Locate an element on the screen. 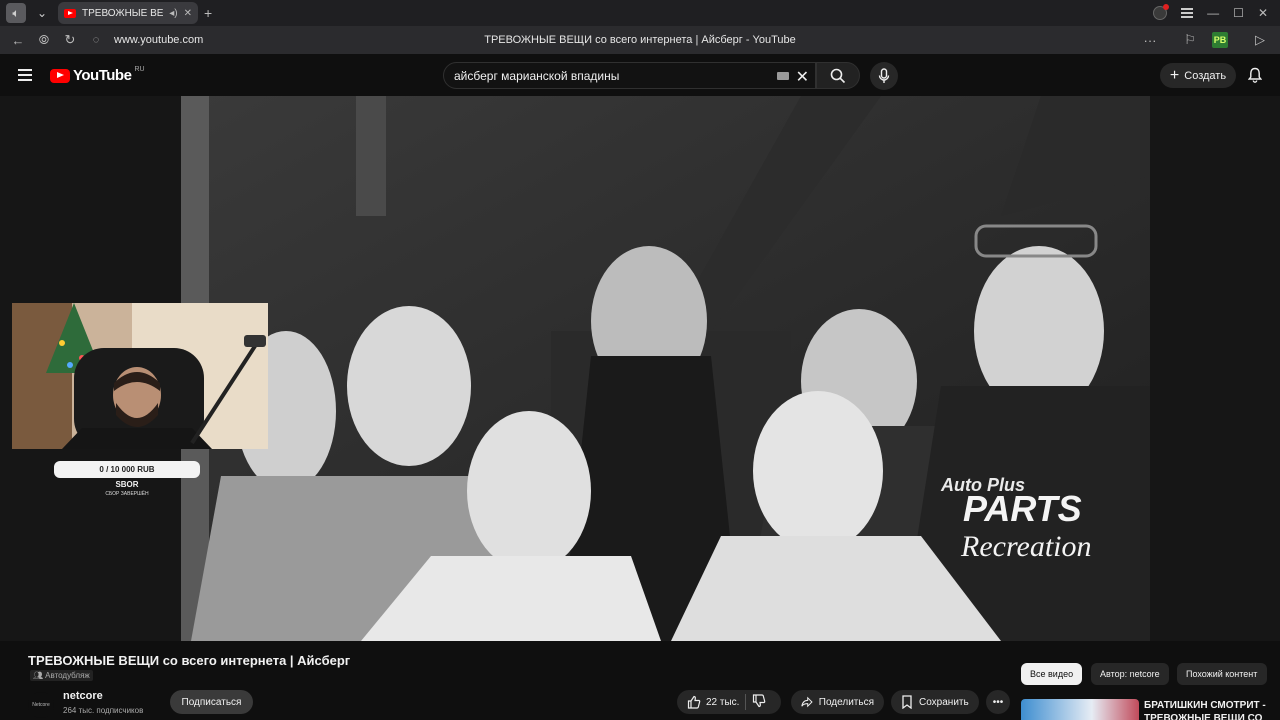 This screenshot has width=1280, height=720. search-input: айсберг марианской впадины ✕ is located at coordinates (629, 75).